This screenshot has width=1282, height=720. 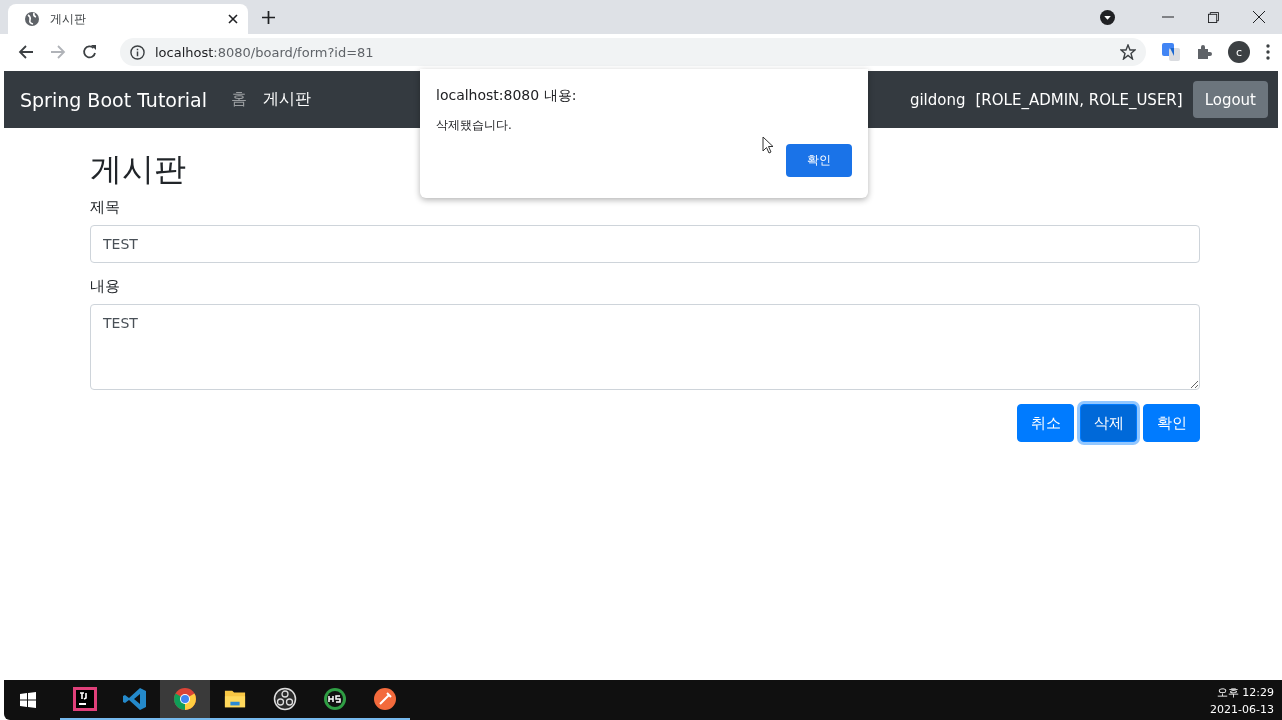 I want to click on form-button: 삭제, so click(x=1108, y=423).